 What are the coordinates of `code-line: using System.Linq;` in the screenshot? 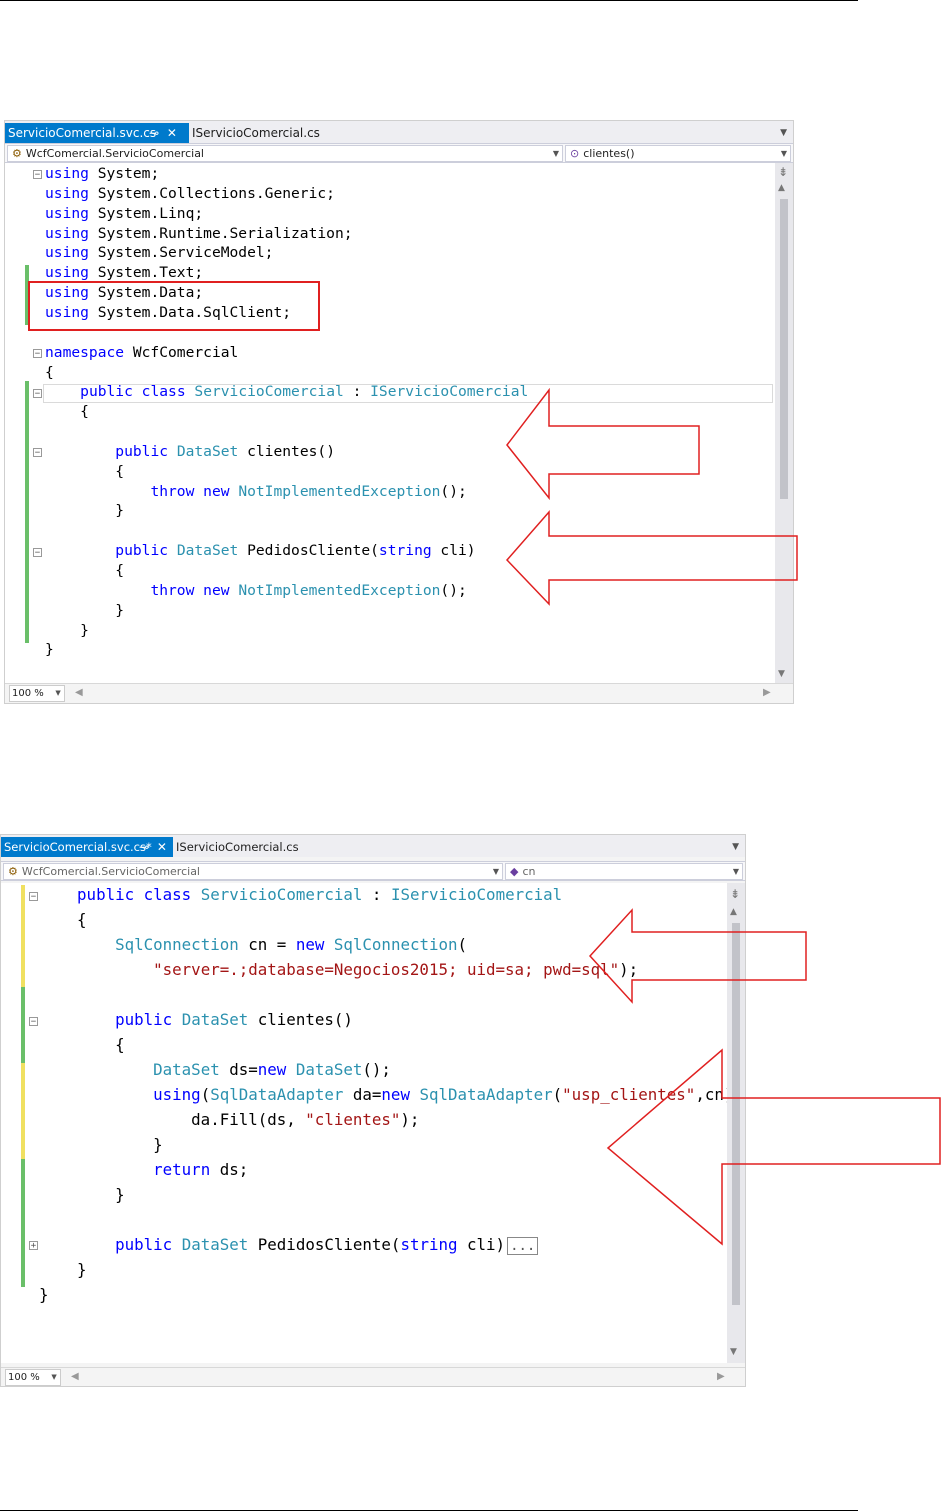 It's located at (124, 213).